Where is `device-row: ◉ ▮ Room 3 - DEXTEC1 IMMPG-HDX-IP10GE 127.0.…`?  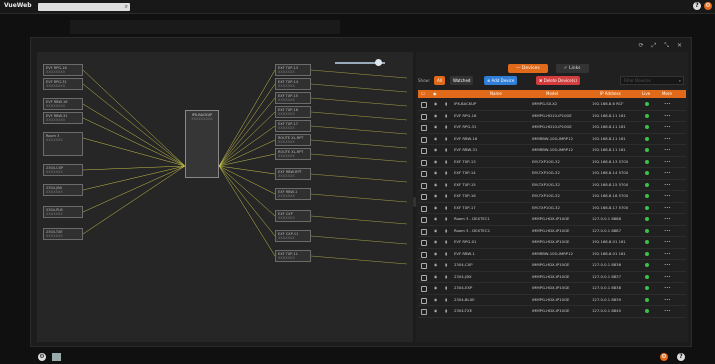 device-row: ◉ ▮ Room 3 - DEXTEC1 IMMPG-HDX-IP10GE 127.0.… is located at coordinates (552, 220).